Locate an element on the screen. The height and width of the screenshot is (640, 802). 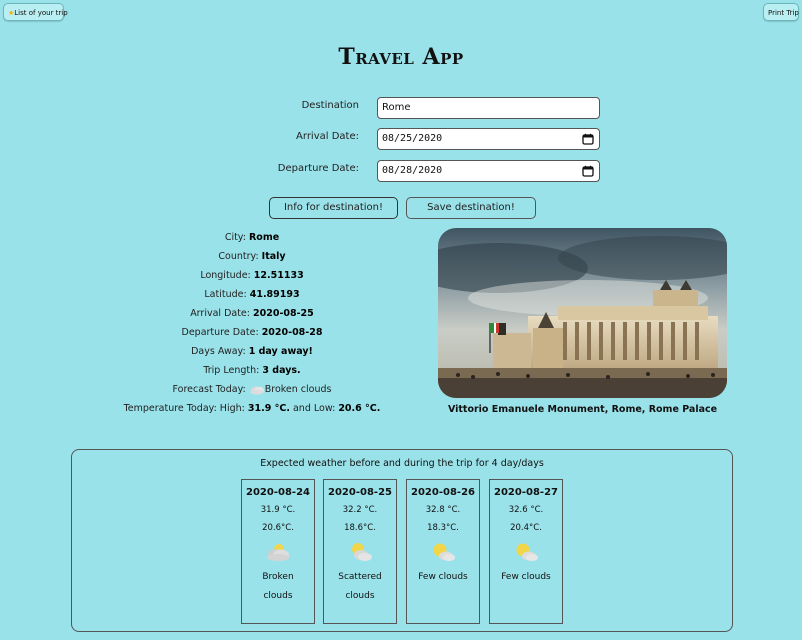
days-away-value: 1 day away! is located at coordinates (280, 351).